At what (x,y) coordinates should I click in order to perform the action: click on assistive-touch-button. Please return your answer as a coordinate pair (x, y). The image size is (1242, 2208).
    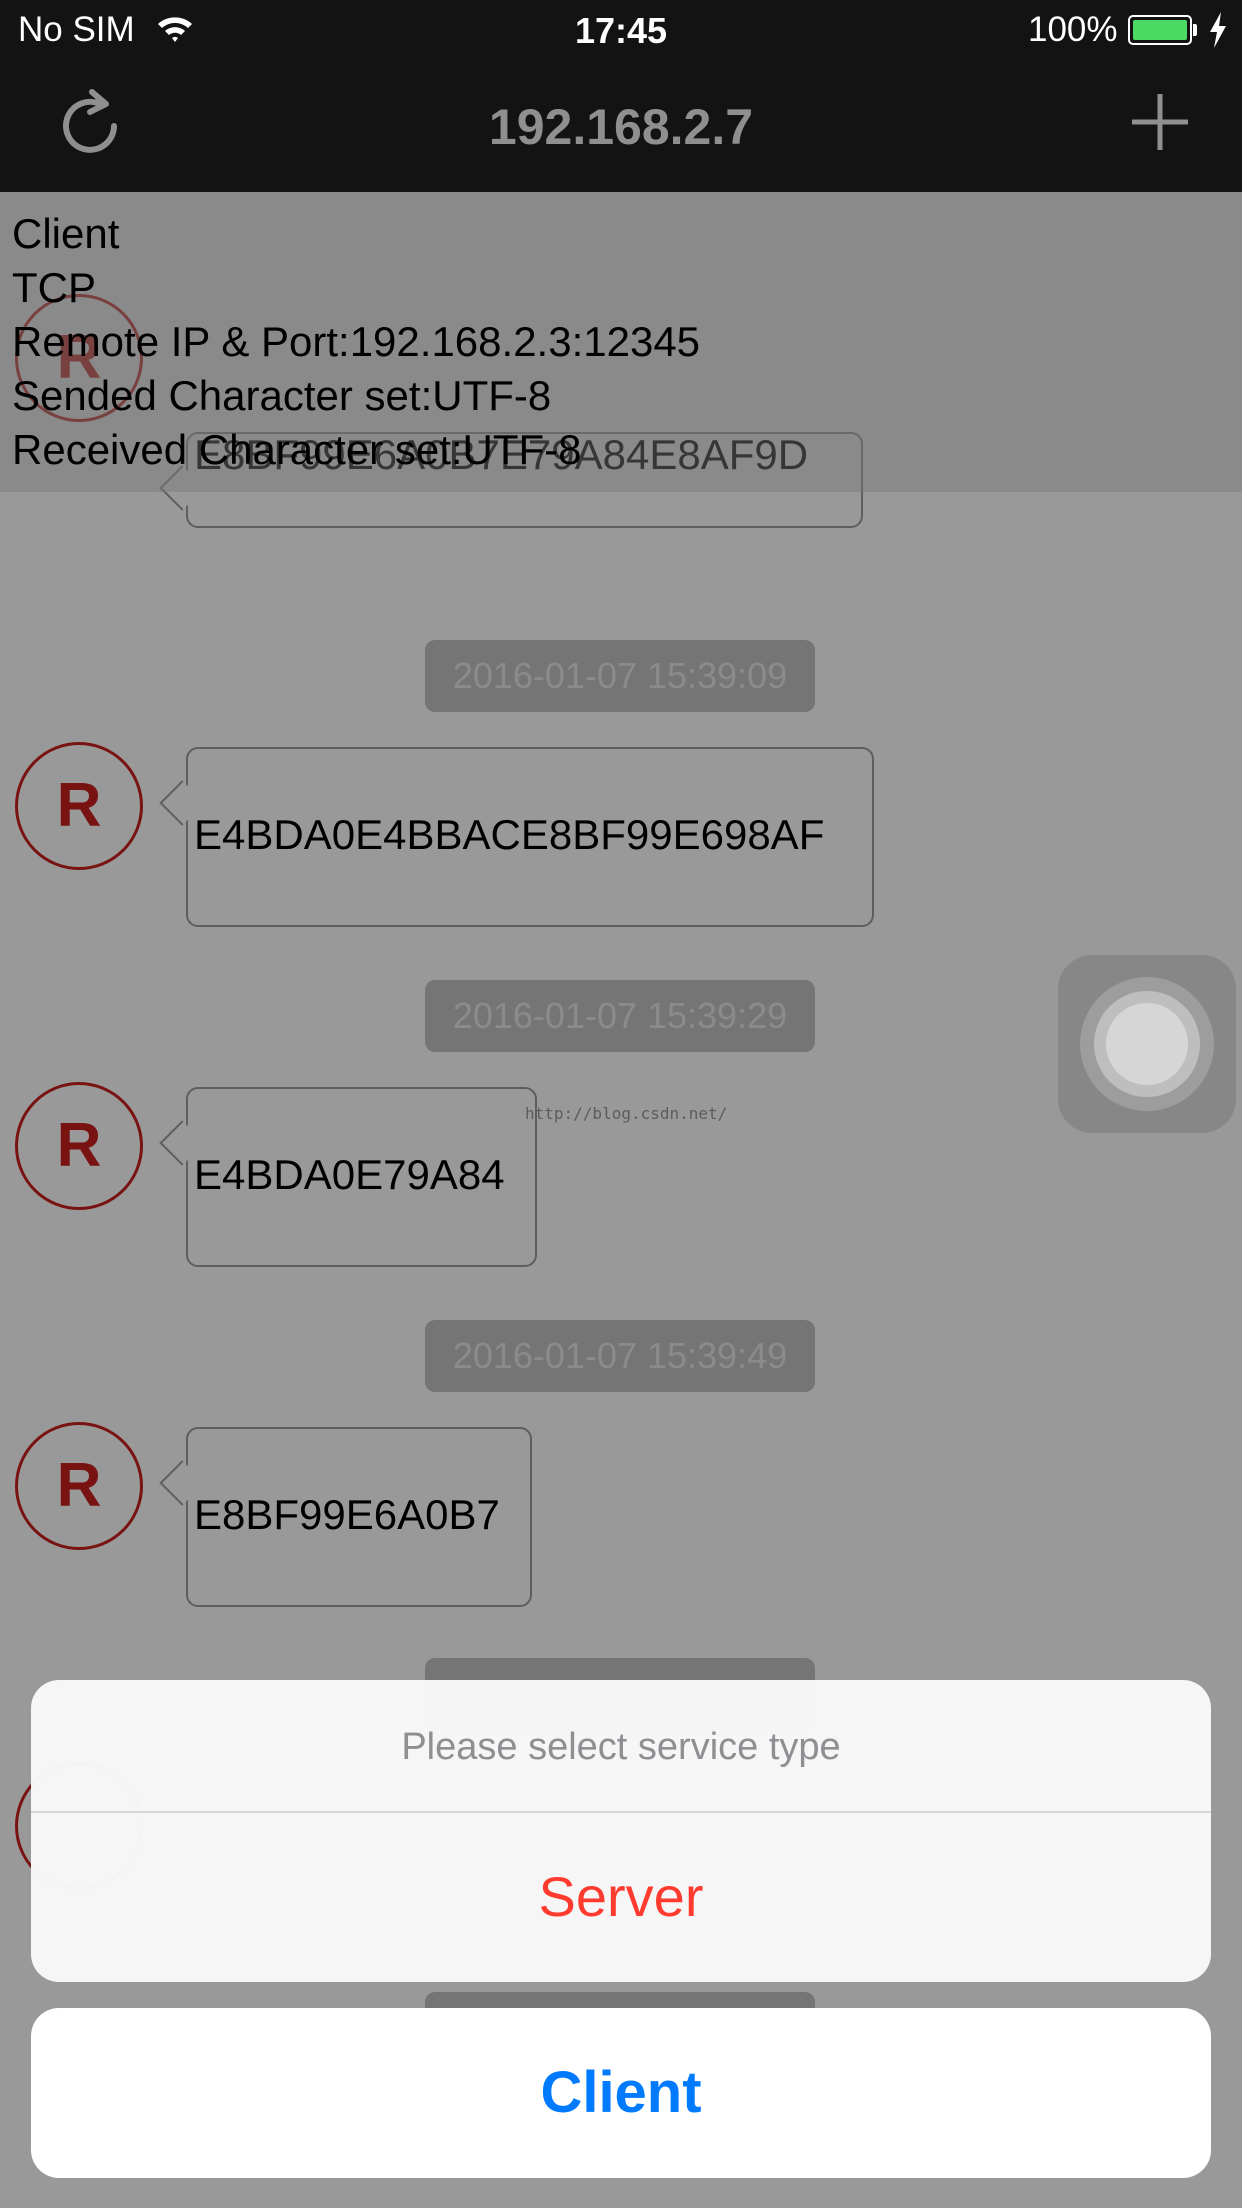
    Looking at the image, I should click on (1147, 1044).